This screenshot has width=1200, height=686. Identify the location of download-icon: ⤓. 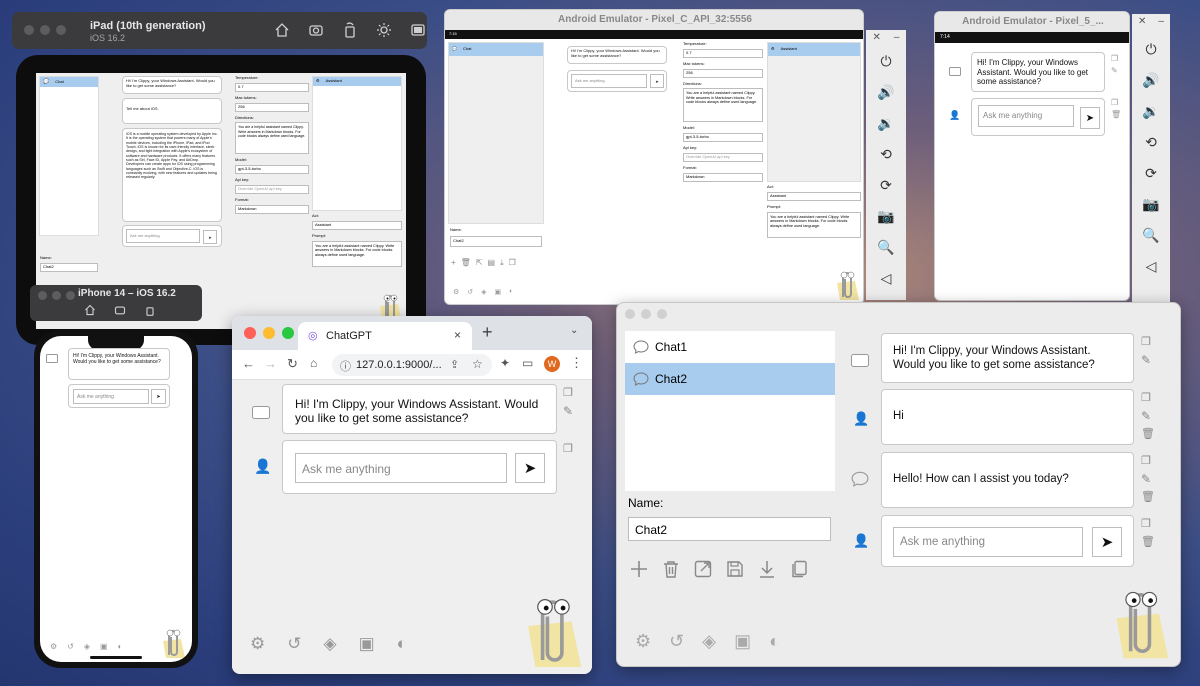
(502, 263).